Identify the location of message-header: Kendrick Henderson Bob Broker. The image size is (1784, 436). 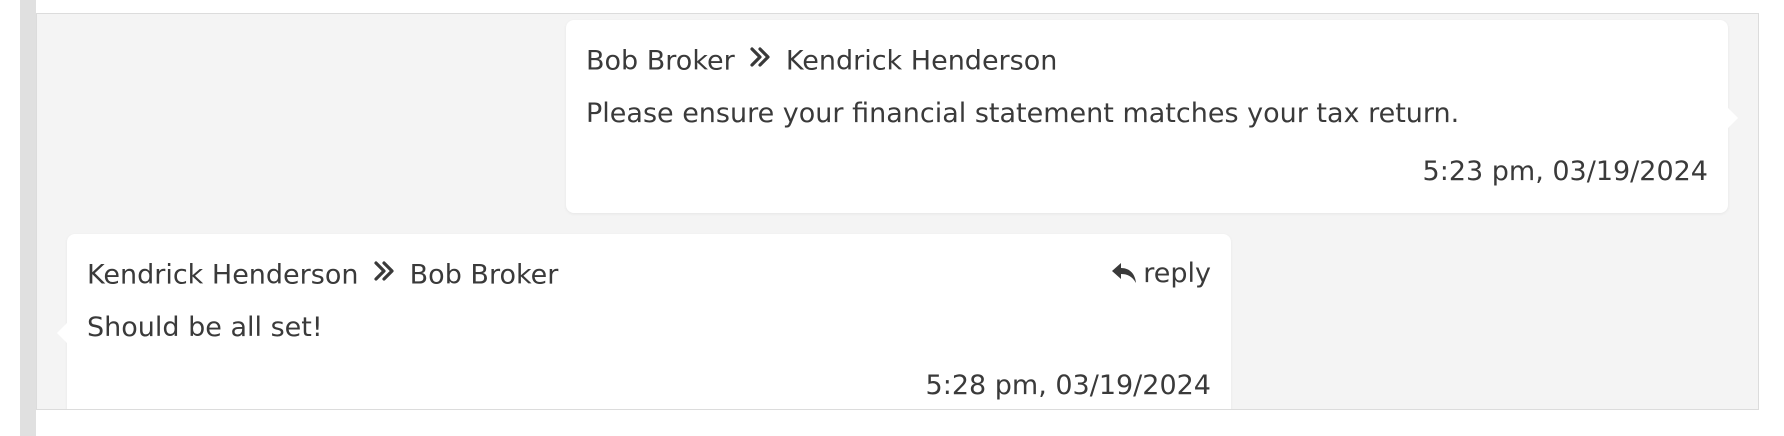
(649, 274).